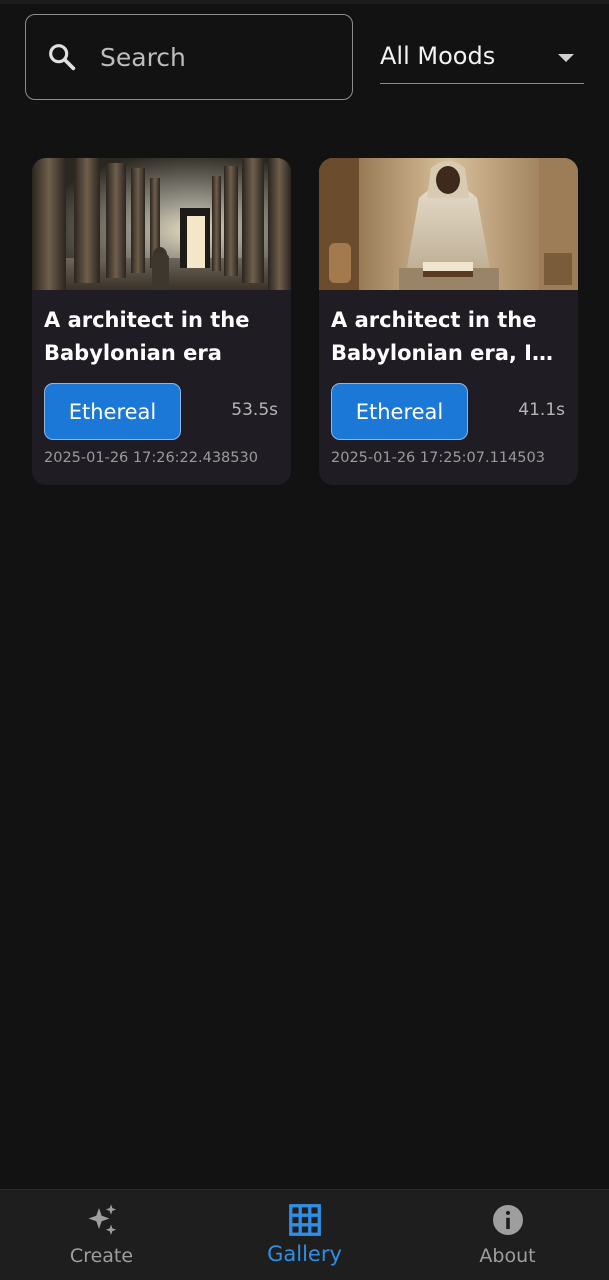 Image resolution: width=609 pixels, height=1280 pixels. What do you see at coordinates (304, 2) in the screenshot?
I see `status-bar-strip` at bounding box center [304, 2].